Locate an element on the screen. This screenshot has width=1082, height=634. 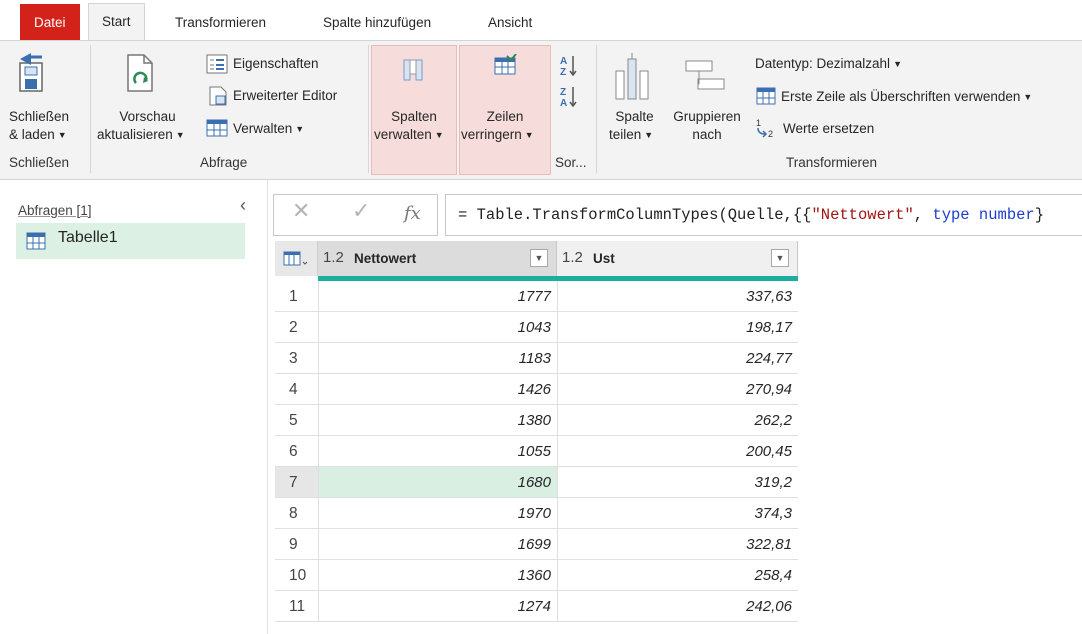
cell-ust: 374,3 is located at coordinates (677, 513).